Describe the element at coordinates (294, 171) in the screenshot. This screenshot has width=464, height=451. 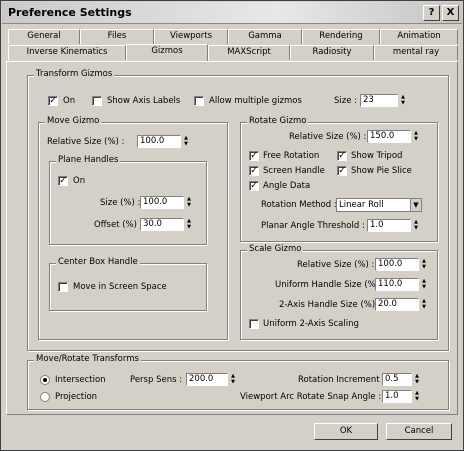
I see `screen-handle-label: Screen Handle` at that location.